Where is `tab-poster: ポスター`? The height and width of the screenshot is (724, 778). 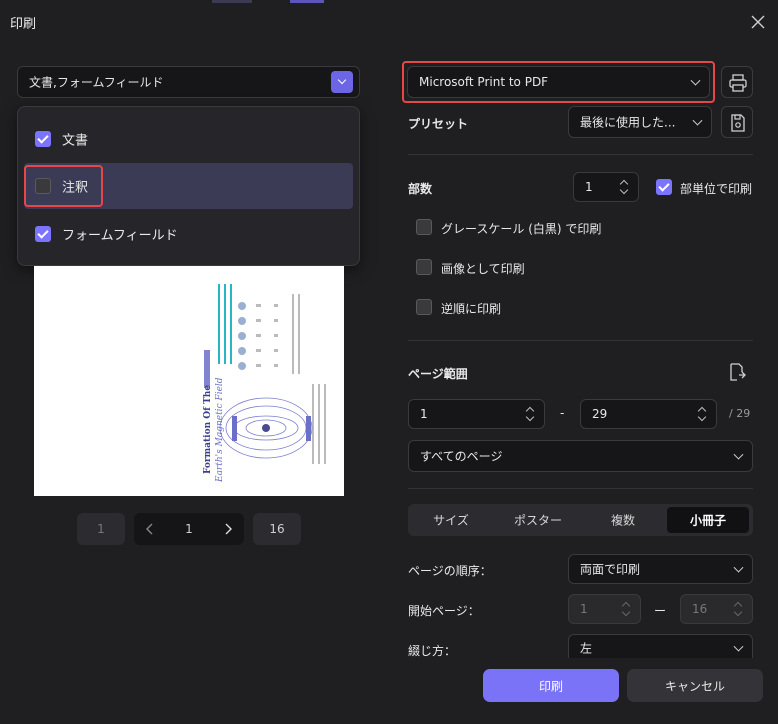 tab-poster: ポスター is located at coordinates (538, 520).